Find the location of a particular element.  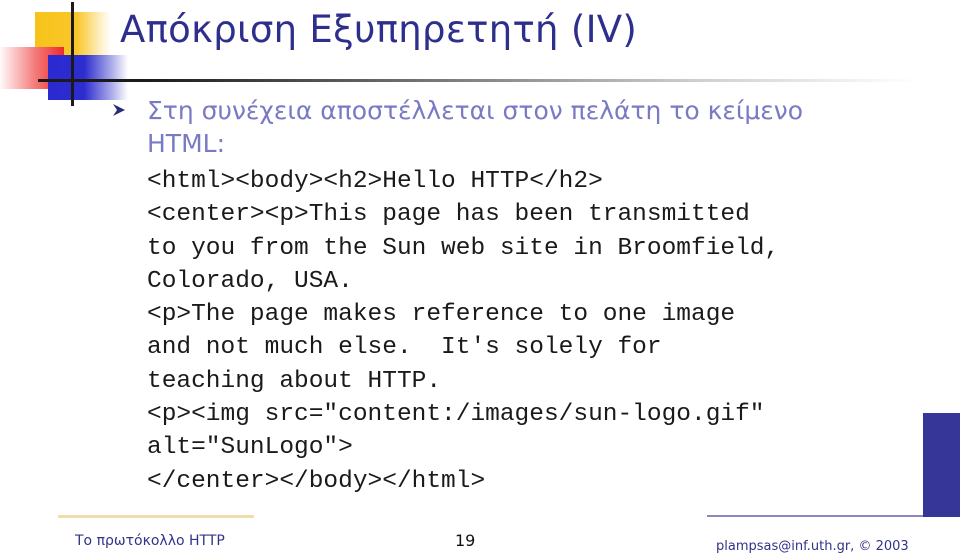

footer-divider-left is located at coordinates (156, 516).